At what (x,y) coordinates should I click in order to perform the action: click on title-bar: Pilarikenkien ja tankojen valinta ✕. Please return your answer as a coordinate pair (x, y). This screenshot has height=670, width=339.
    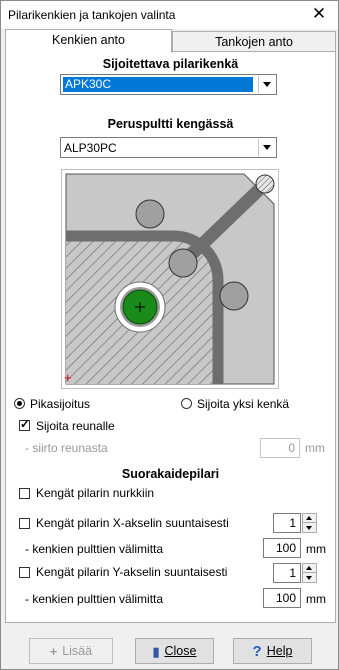
    Looking at the image, I should click on (169, 15).